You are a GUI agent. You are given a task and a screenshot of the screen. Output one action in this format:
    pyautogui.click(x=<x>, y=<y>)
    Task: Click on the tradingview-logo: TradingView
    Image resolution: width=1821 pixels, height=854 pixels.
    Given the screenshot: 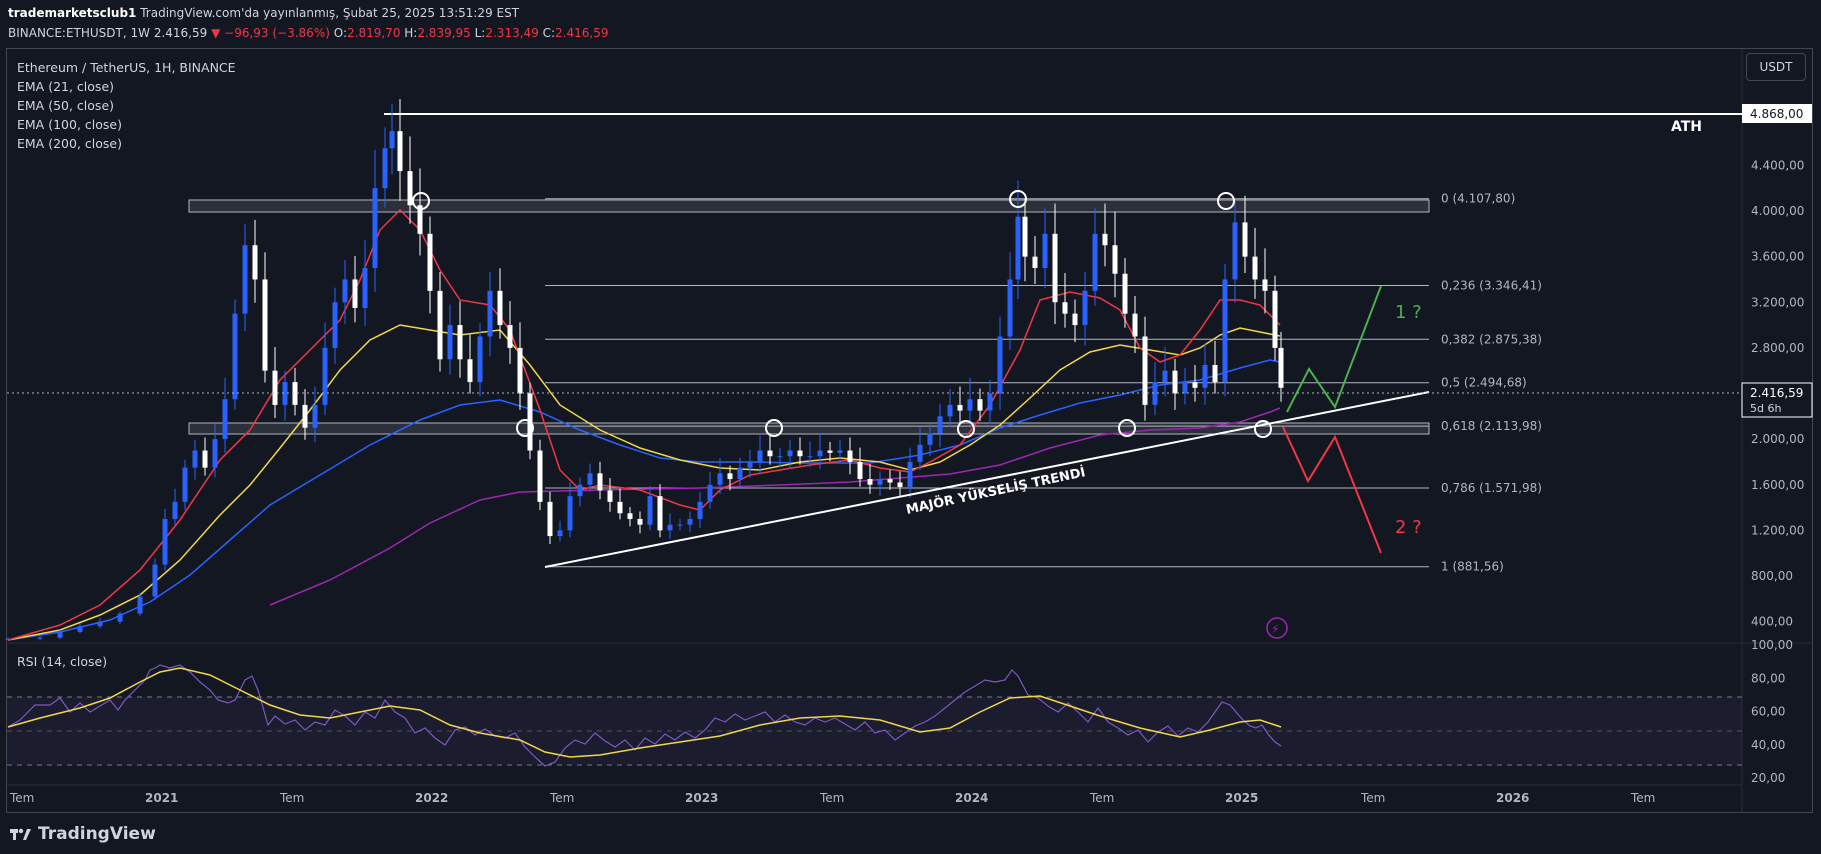 What is the action you would take?
    pyautogui.click(x=83, y=834)
    